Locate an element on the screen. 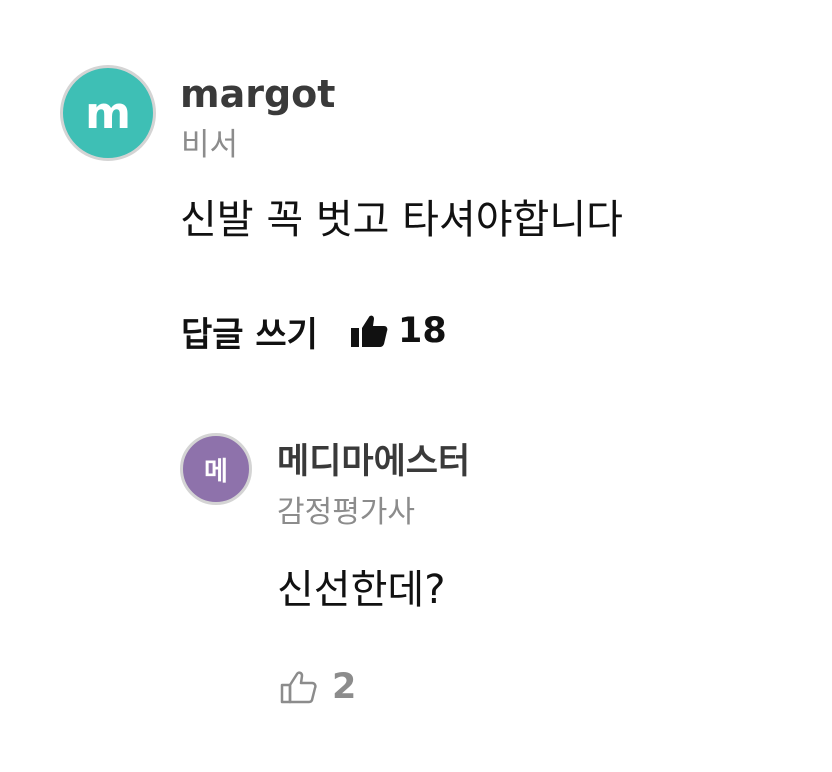  reply-author: 메디마에스터 is located at coordinates (373, 462).